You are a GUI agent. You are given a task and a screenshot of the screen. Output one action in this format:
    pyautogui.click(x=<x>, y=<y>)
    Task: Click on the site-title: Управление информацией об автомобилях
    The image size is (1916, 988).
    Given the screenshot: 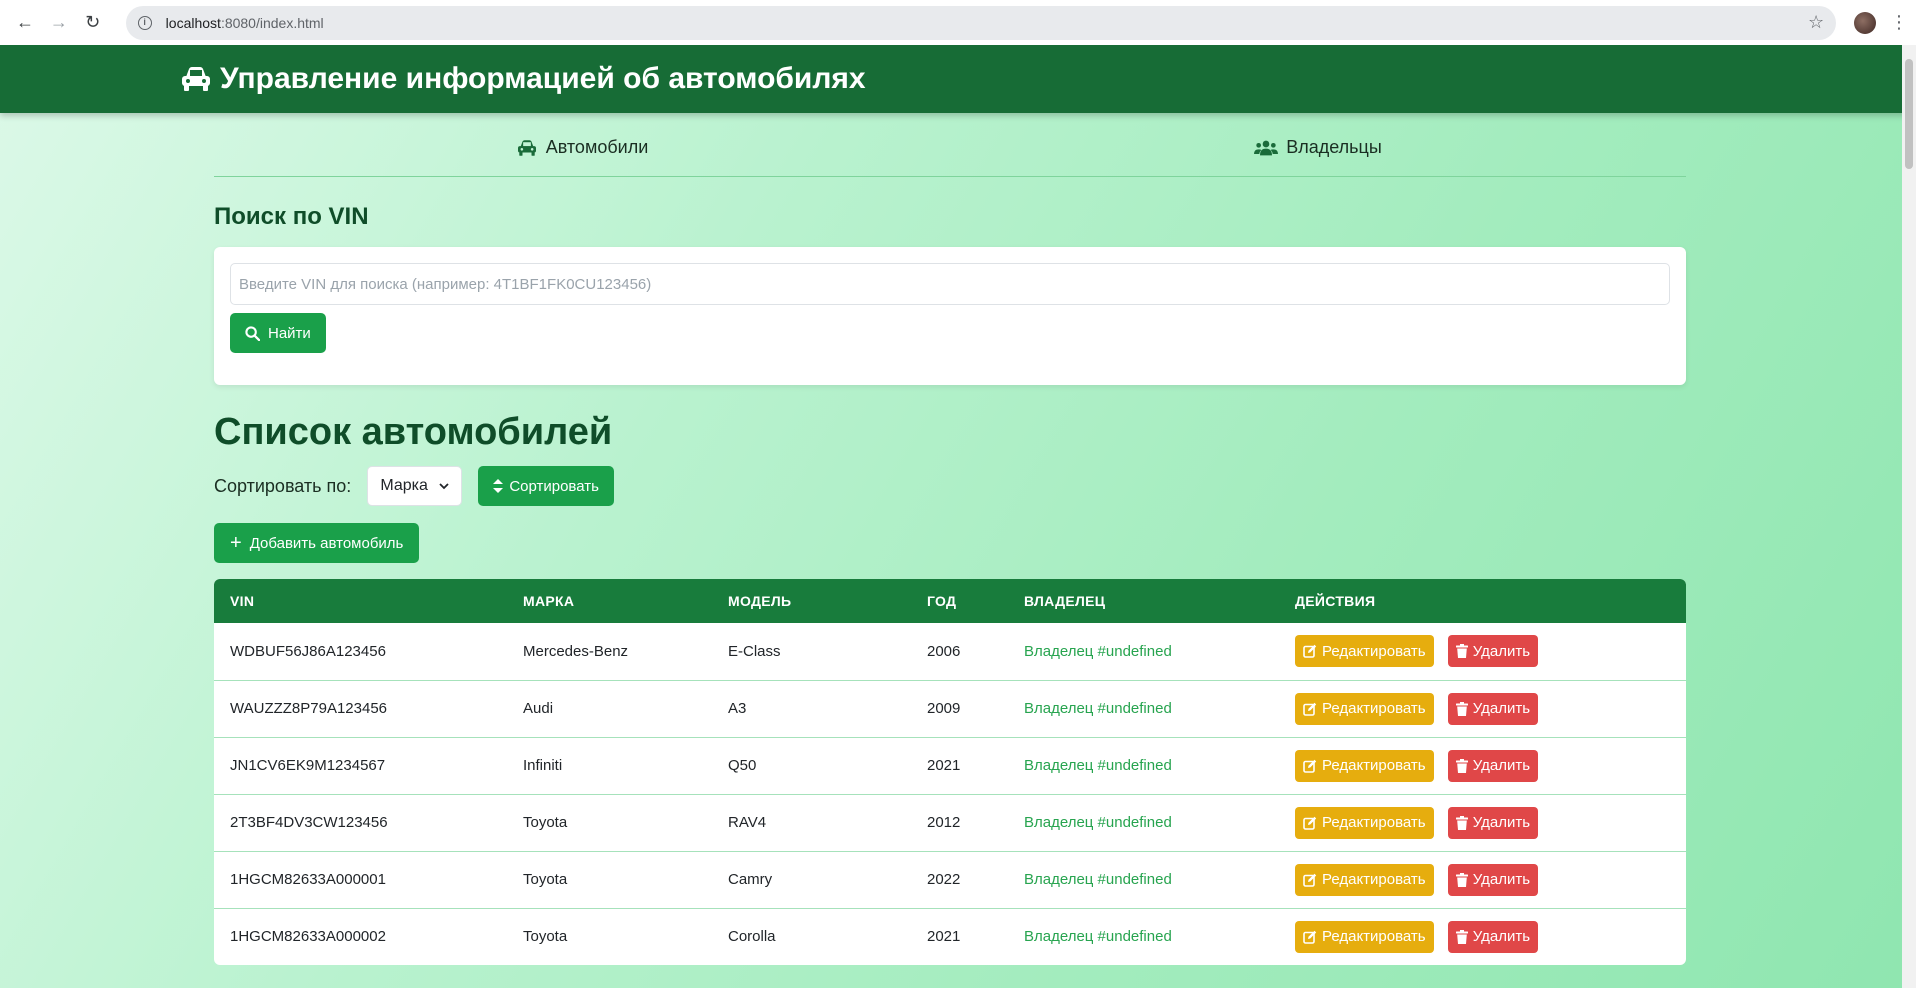 What is the action you would take?
    pyautogui.click(x=543, y=78)
    